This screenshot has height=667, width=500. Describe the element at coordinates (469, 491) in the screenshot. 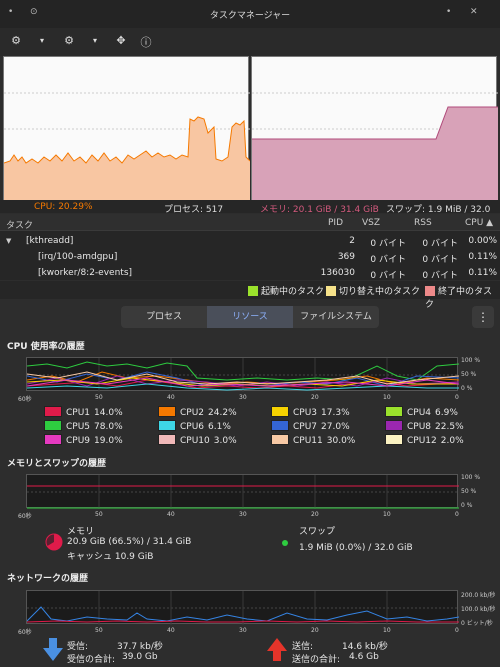

I see `mem-y-tick: 50 %` at that location.